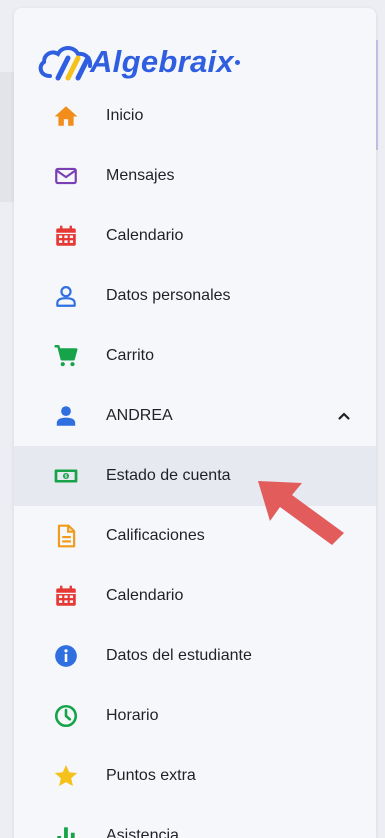 The height and width of the screenshot is (838, 385). I want to click on cart-icon, so click(66, 356).